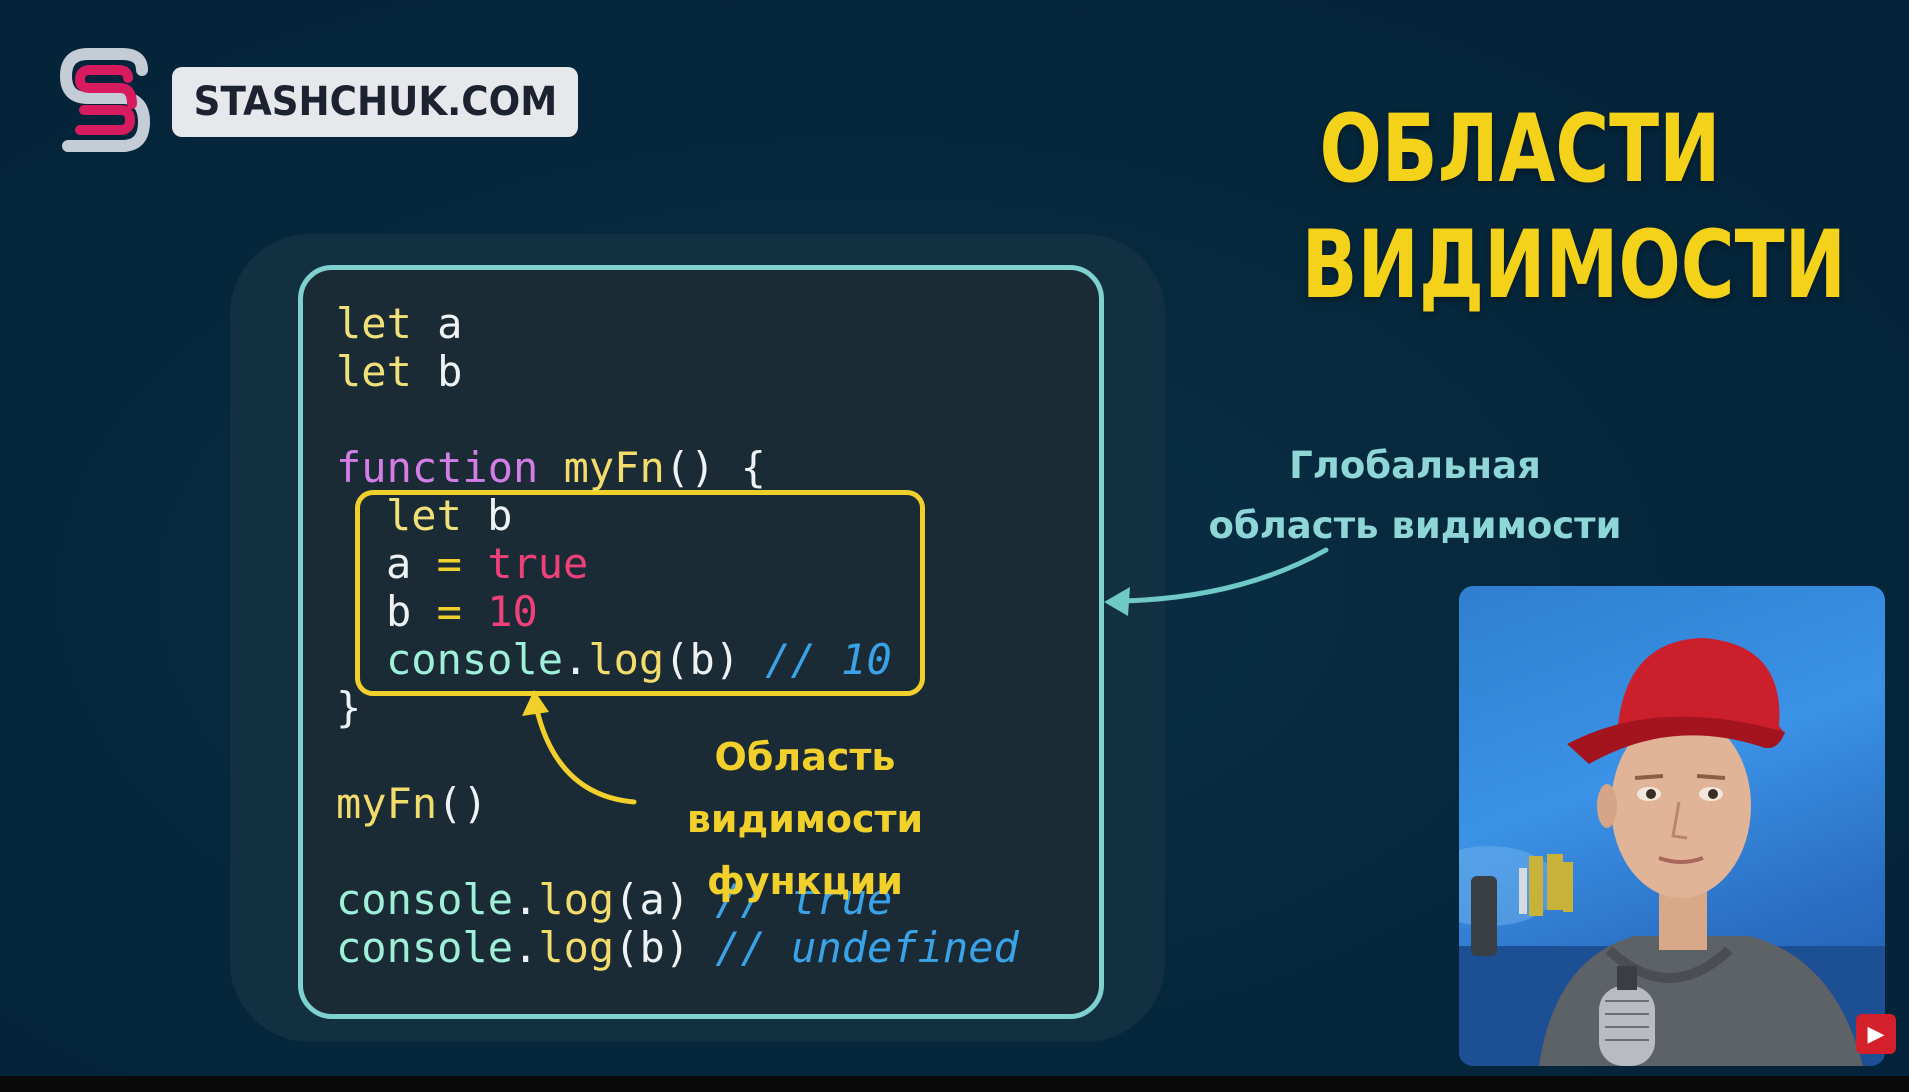  I want to click on code-line-let-a: let a, so click(399, 324).